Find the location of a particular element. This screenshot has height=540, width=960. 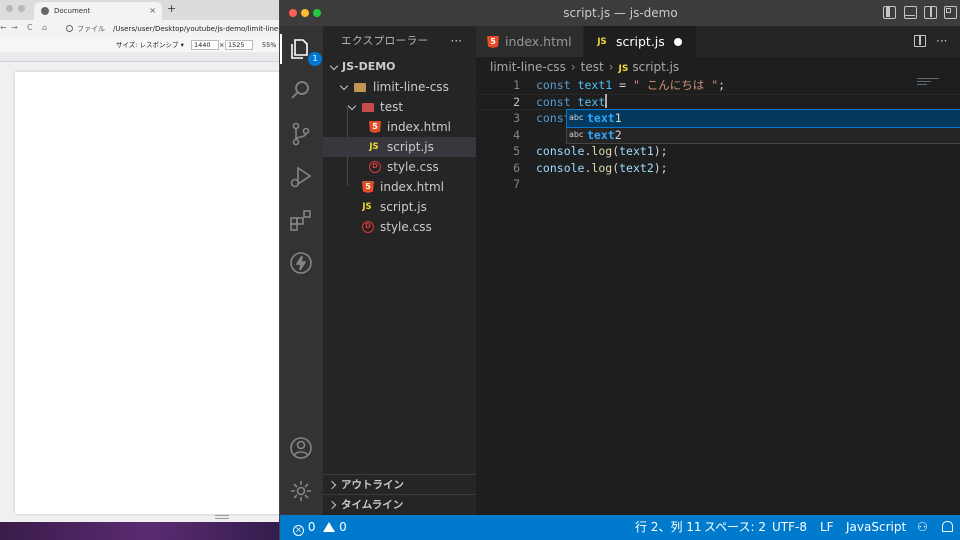

manage-gear-icon is located at coordinates (301, 491).